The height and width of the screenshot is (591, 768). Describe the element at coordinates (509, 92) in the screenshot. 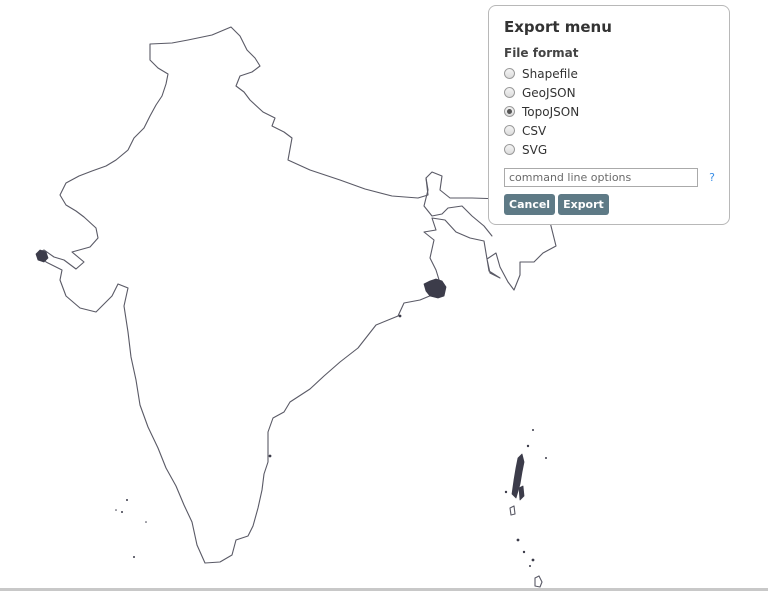

I see `radio-geojson` at that location.